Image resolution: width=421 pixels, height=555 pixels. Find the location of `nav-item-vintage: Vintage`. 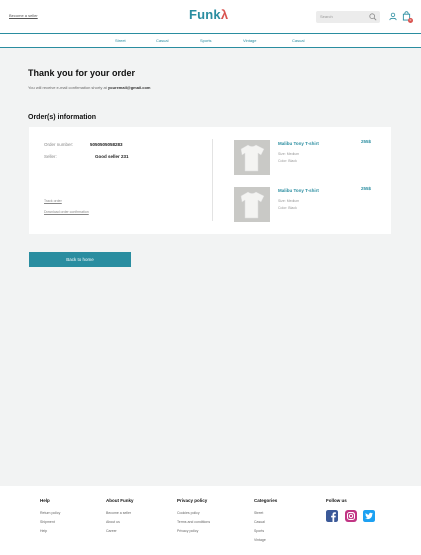

nav-item-vintage: Vintage is located at coordinates (250, 40).